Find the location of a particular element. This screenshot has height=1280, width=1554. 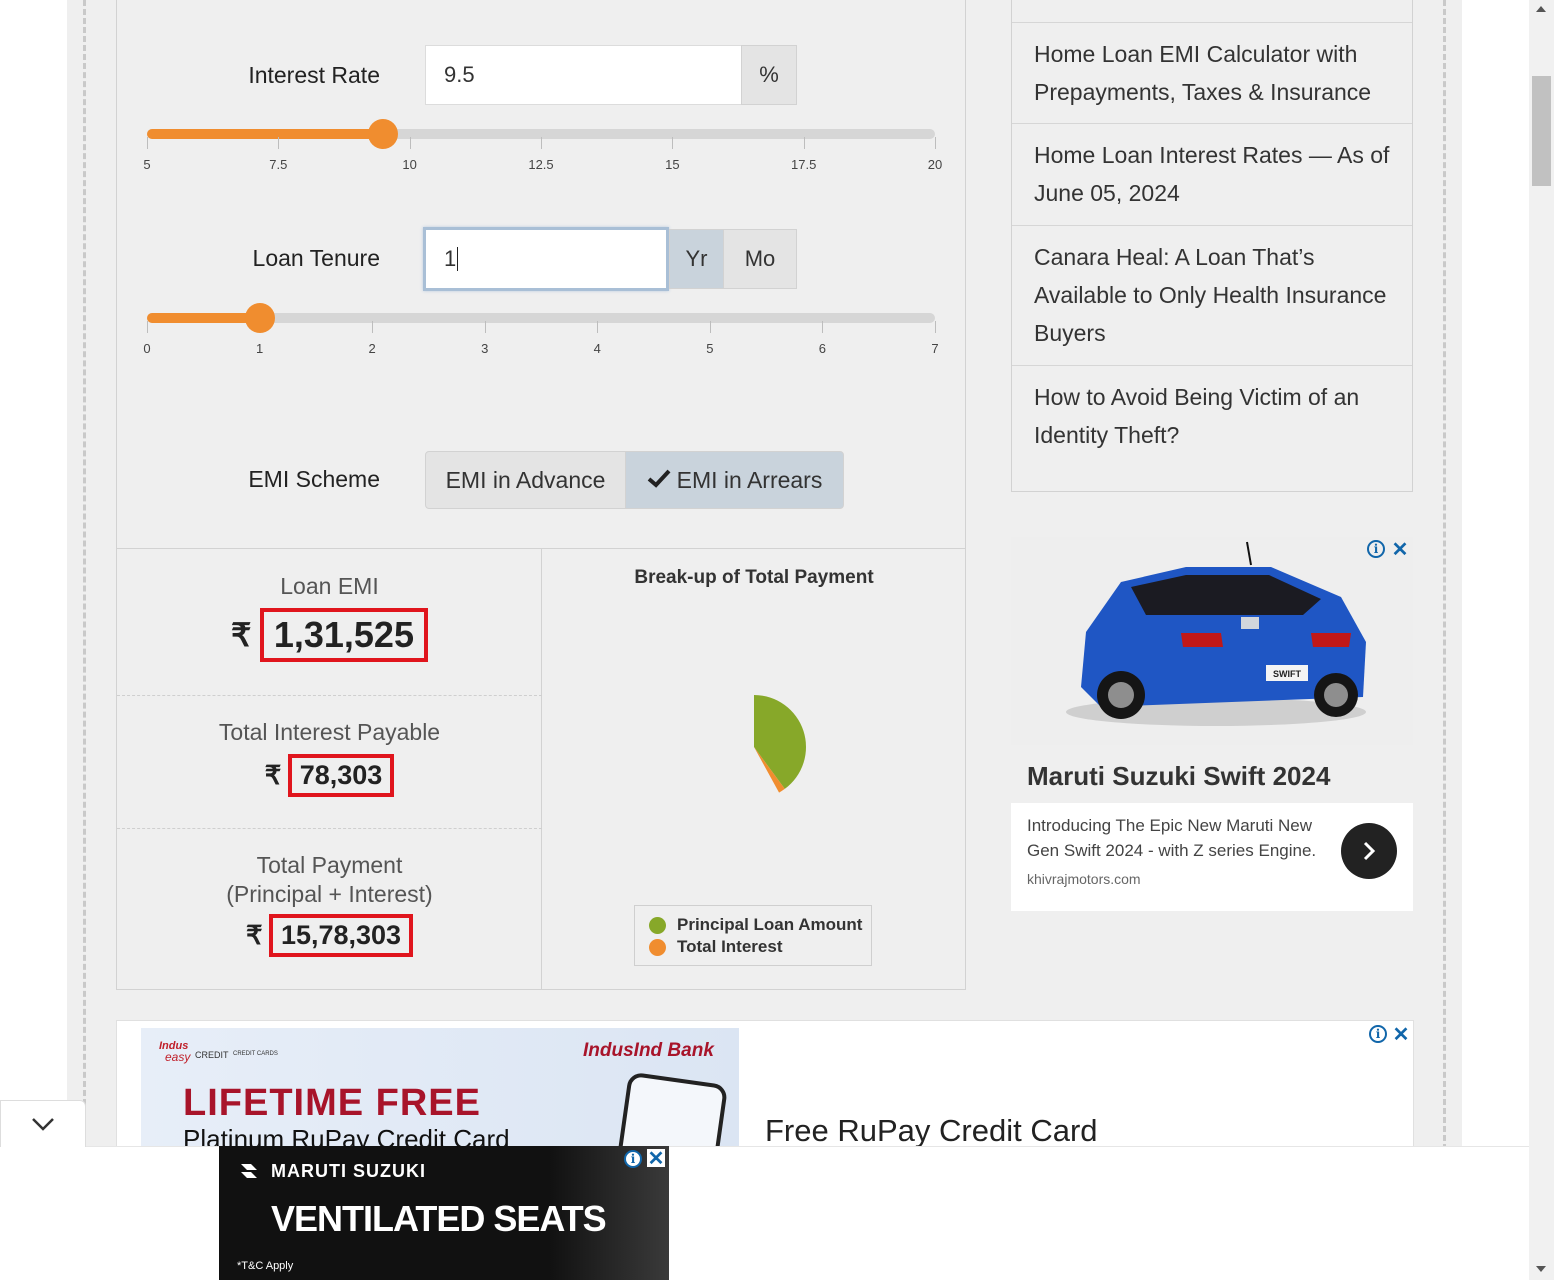

dashed-border-right is located at coordinates (1444, 575).